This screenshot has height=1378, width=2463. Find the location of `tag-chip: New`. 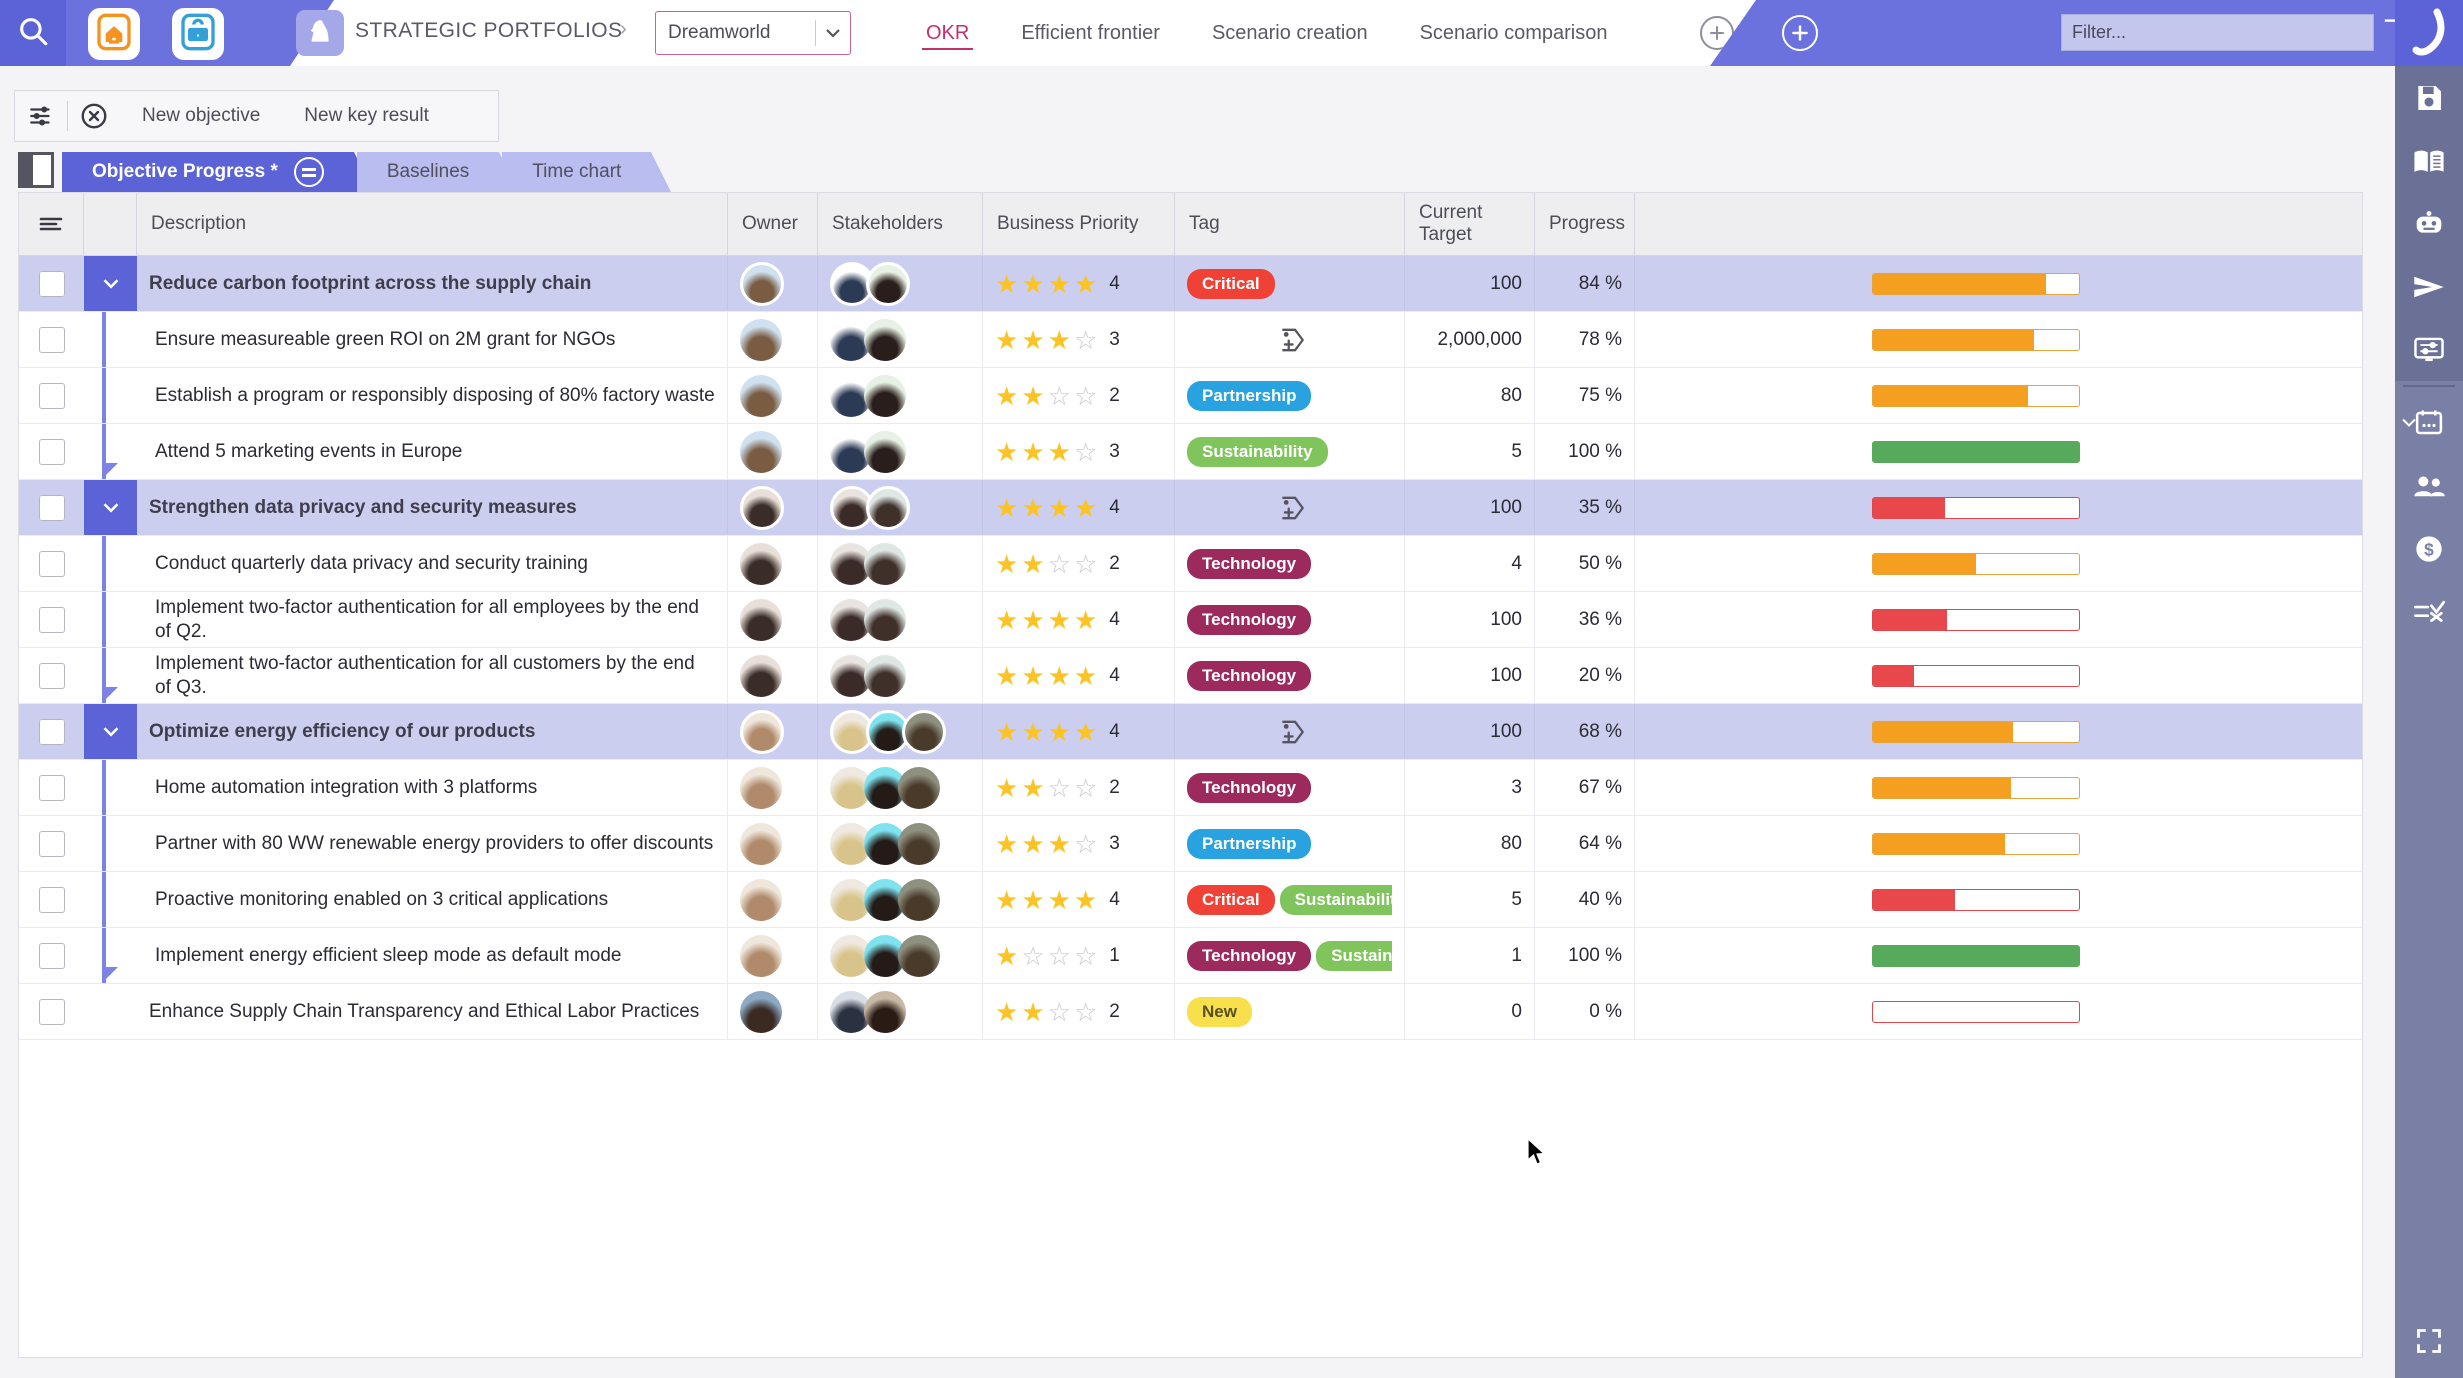

tag-chip: New is located at coordinates (1219, 1011).